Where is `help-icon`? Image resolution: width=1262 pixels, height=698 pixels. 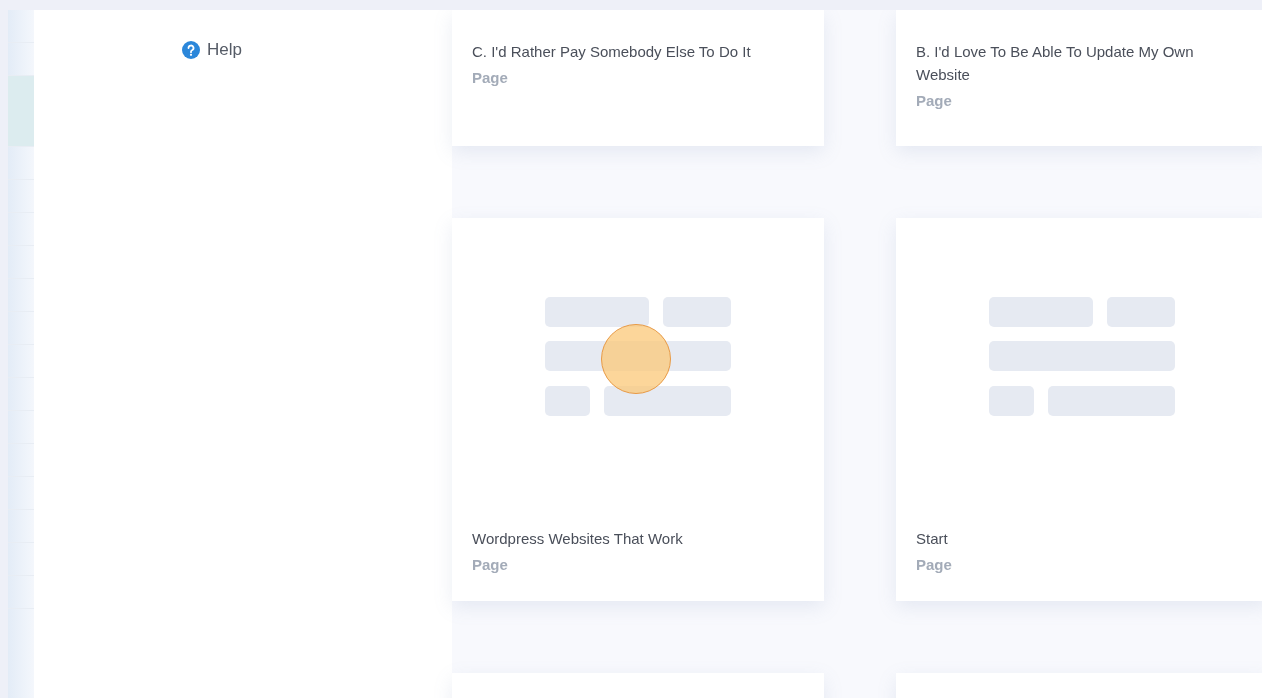
help-icon is located at coordinates (191, 50).